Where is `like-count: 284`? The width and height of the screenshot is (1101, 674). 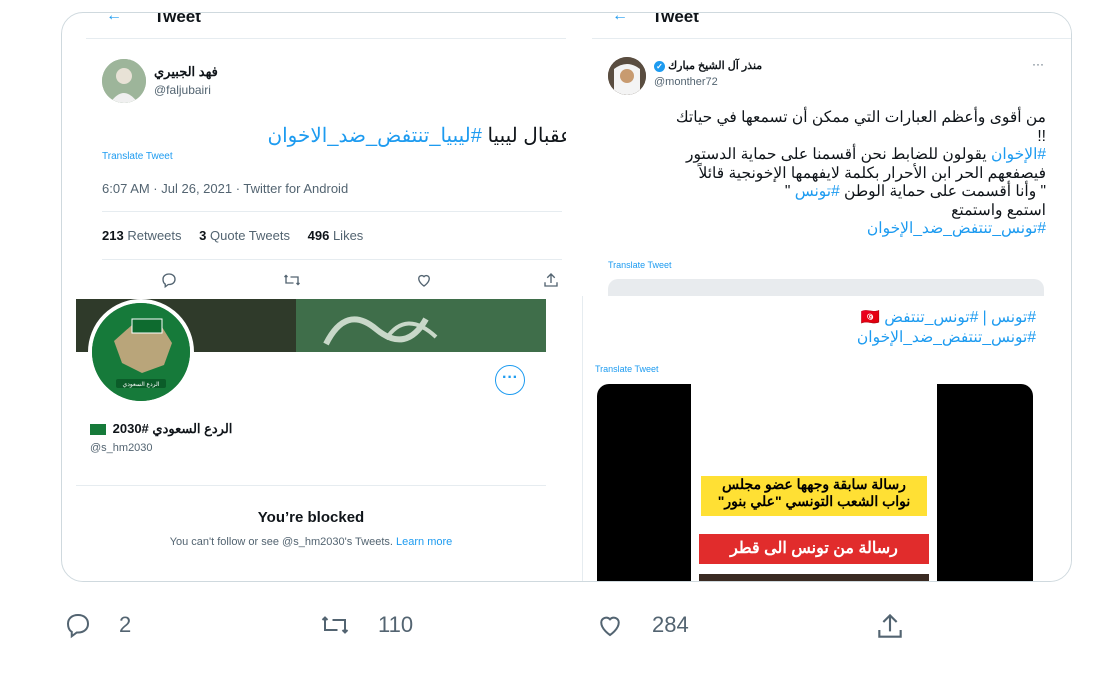
like-count: 284 is located at coordinates (670, 624).